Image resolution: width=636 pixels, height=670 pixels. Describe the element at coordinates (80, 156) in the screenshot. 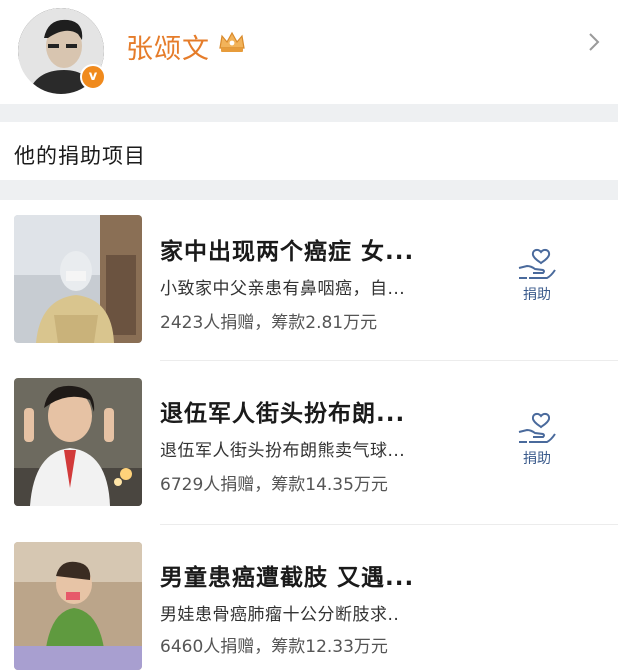

I see `section-title: 他的捐助项目` at that location.